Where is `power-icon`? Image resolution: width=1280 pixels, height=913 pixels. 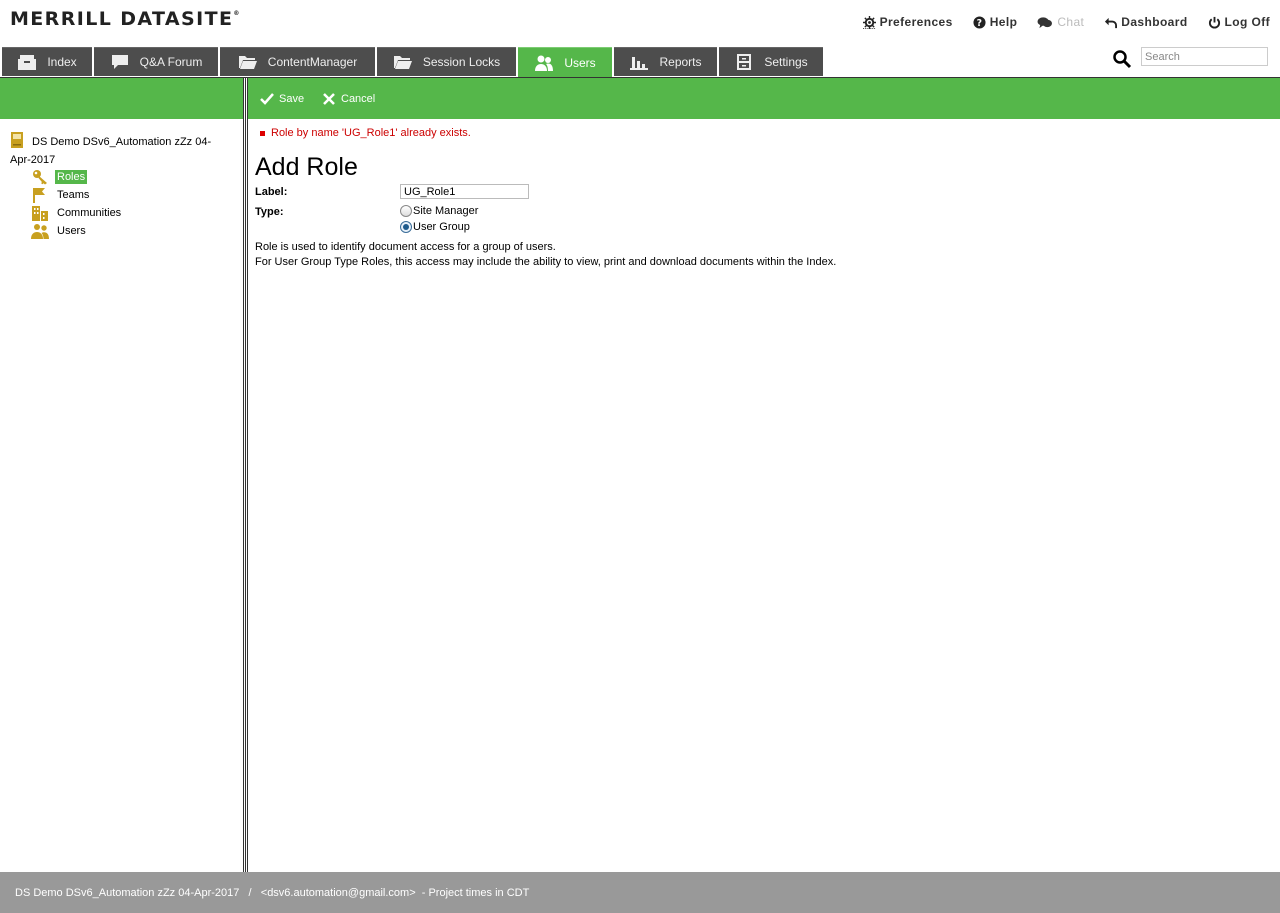
power-icon is located at coordinates (1214, 22).